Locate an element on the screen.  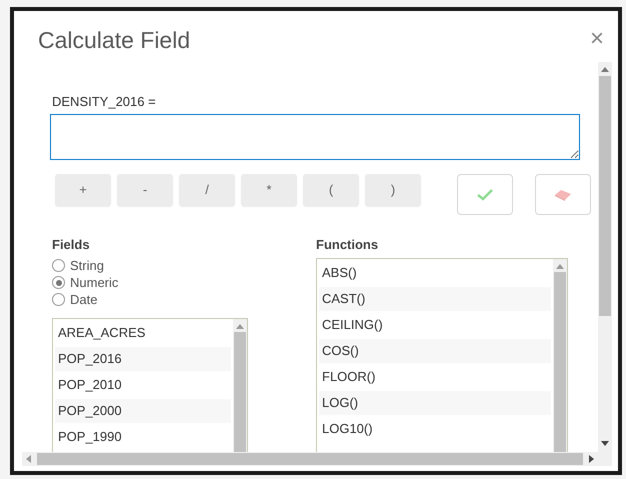
type-radio: Numeric is located at coordinates (85, 282).